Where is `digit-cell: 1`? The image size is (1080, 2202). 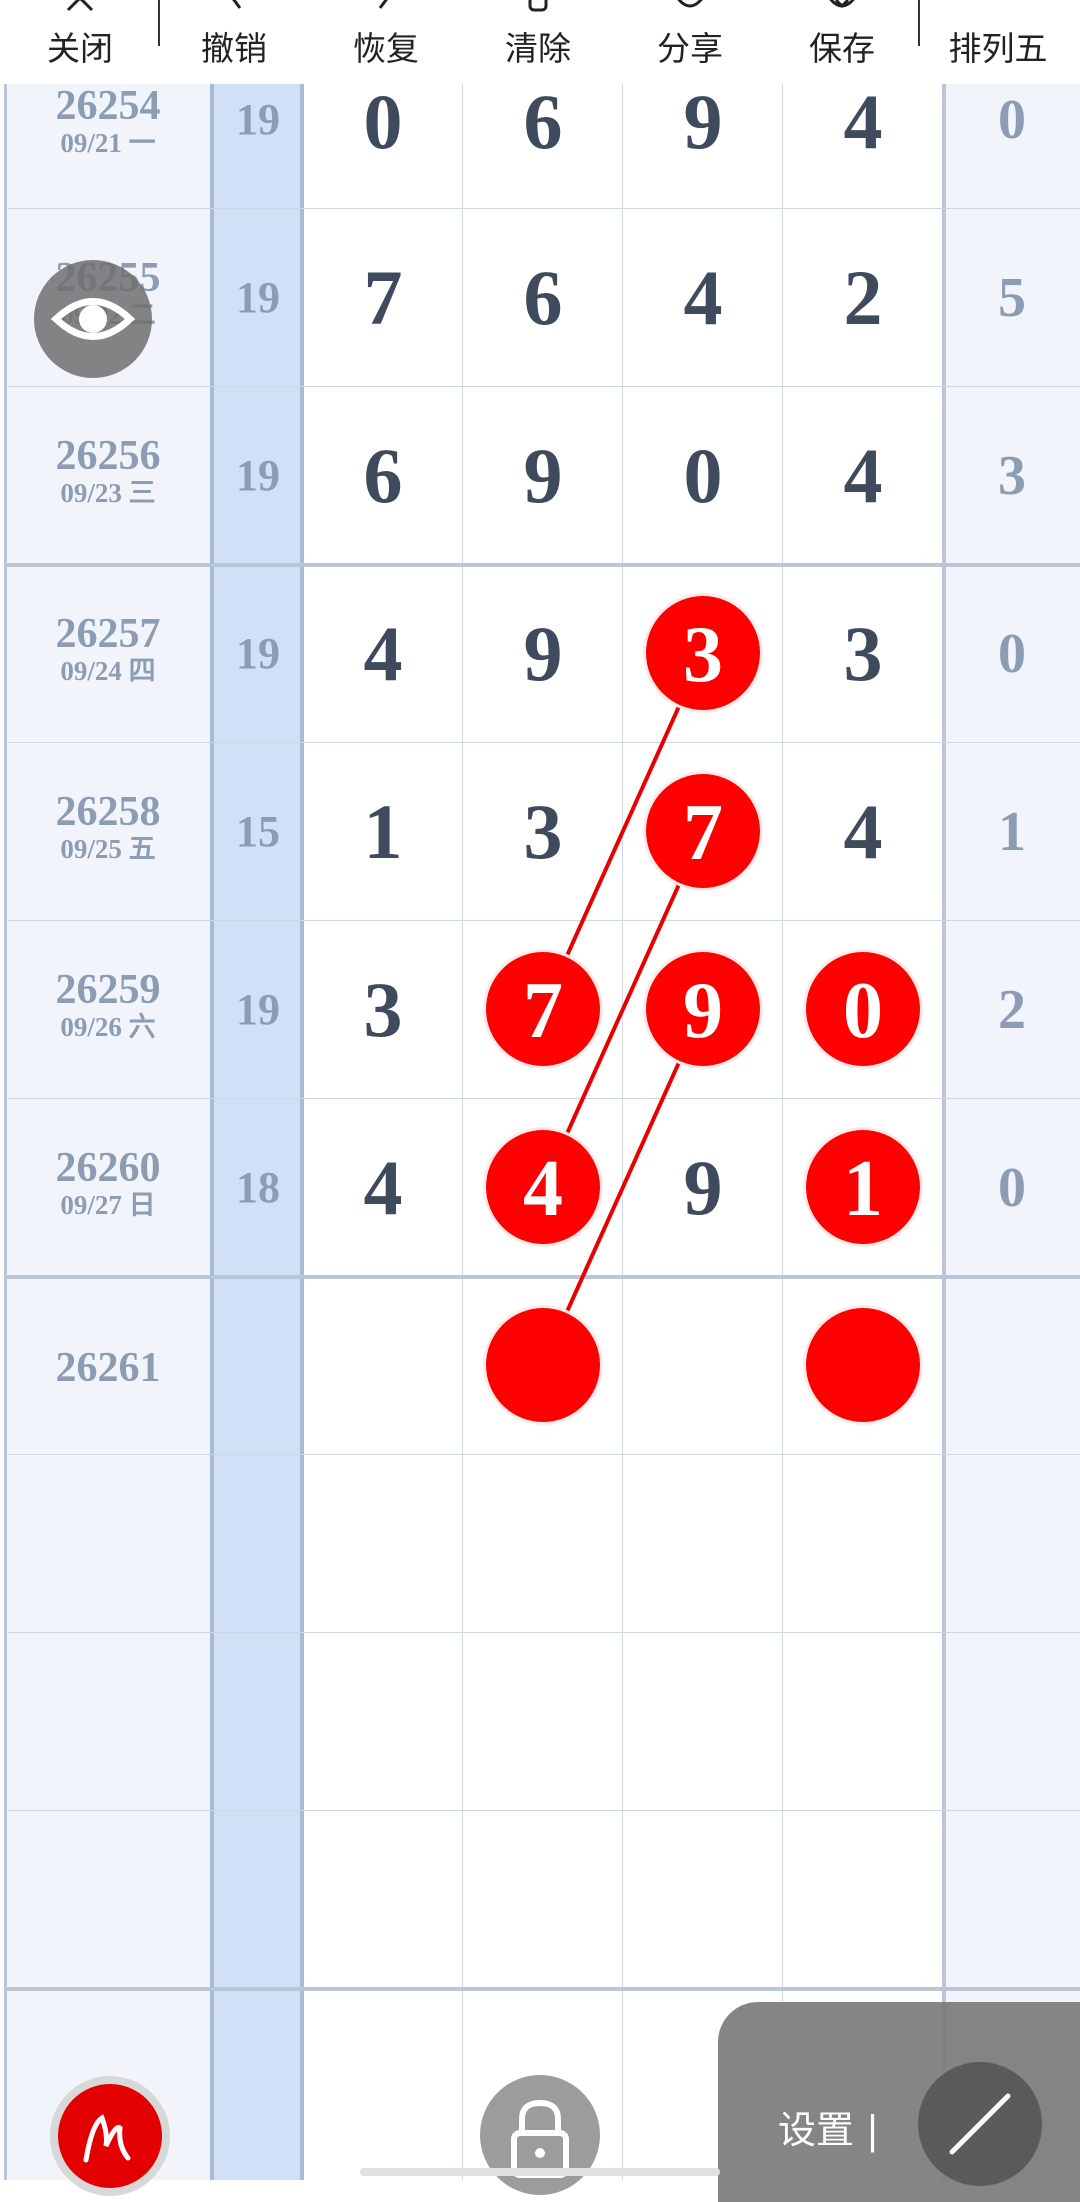 digit-cell: 1 is located at coordinates (383, 832).